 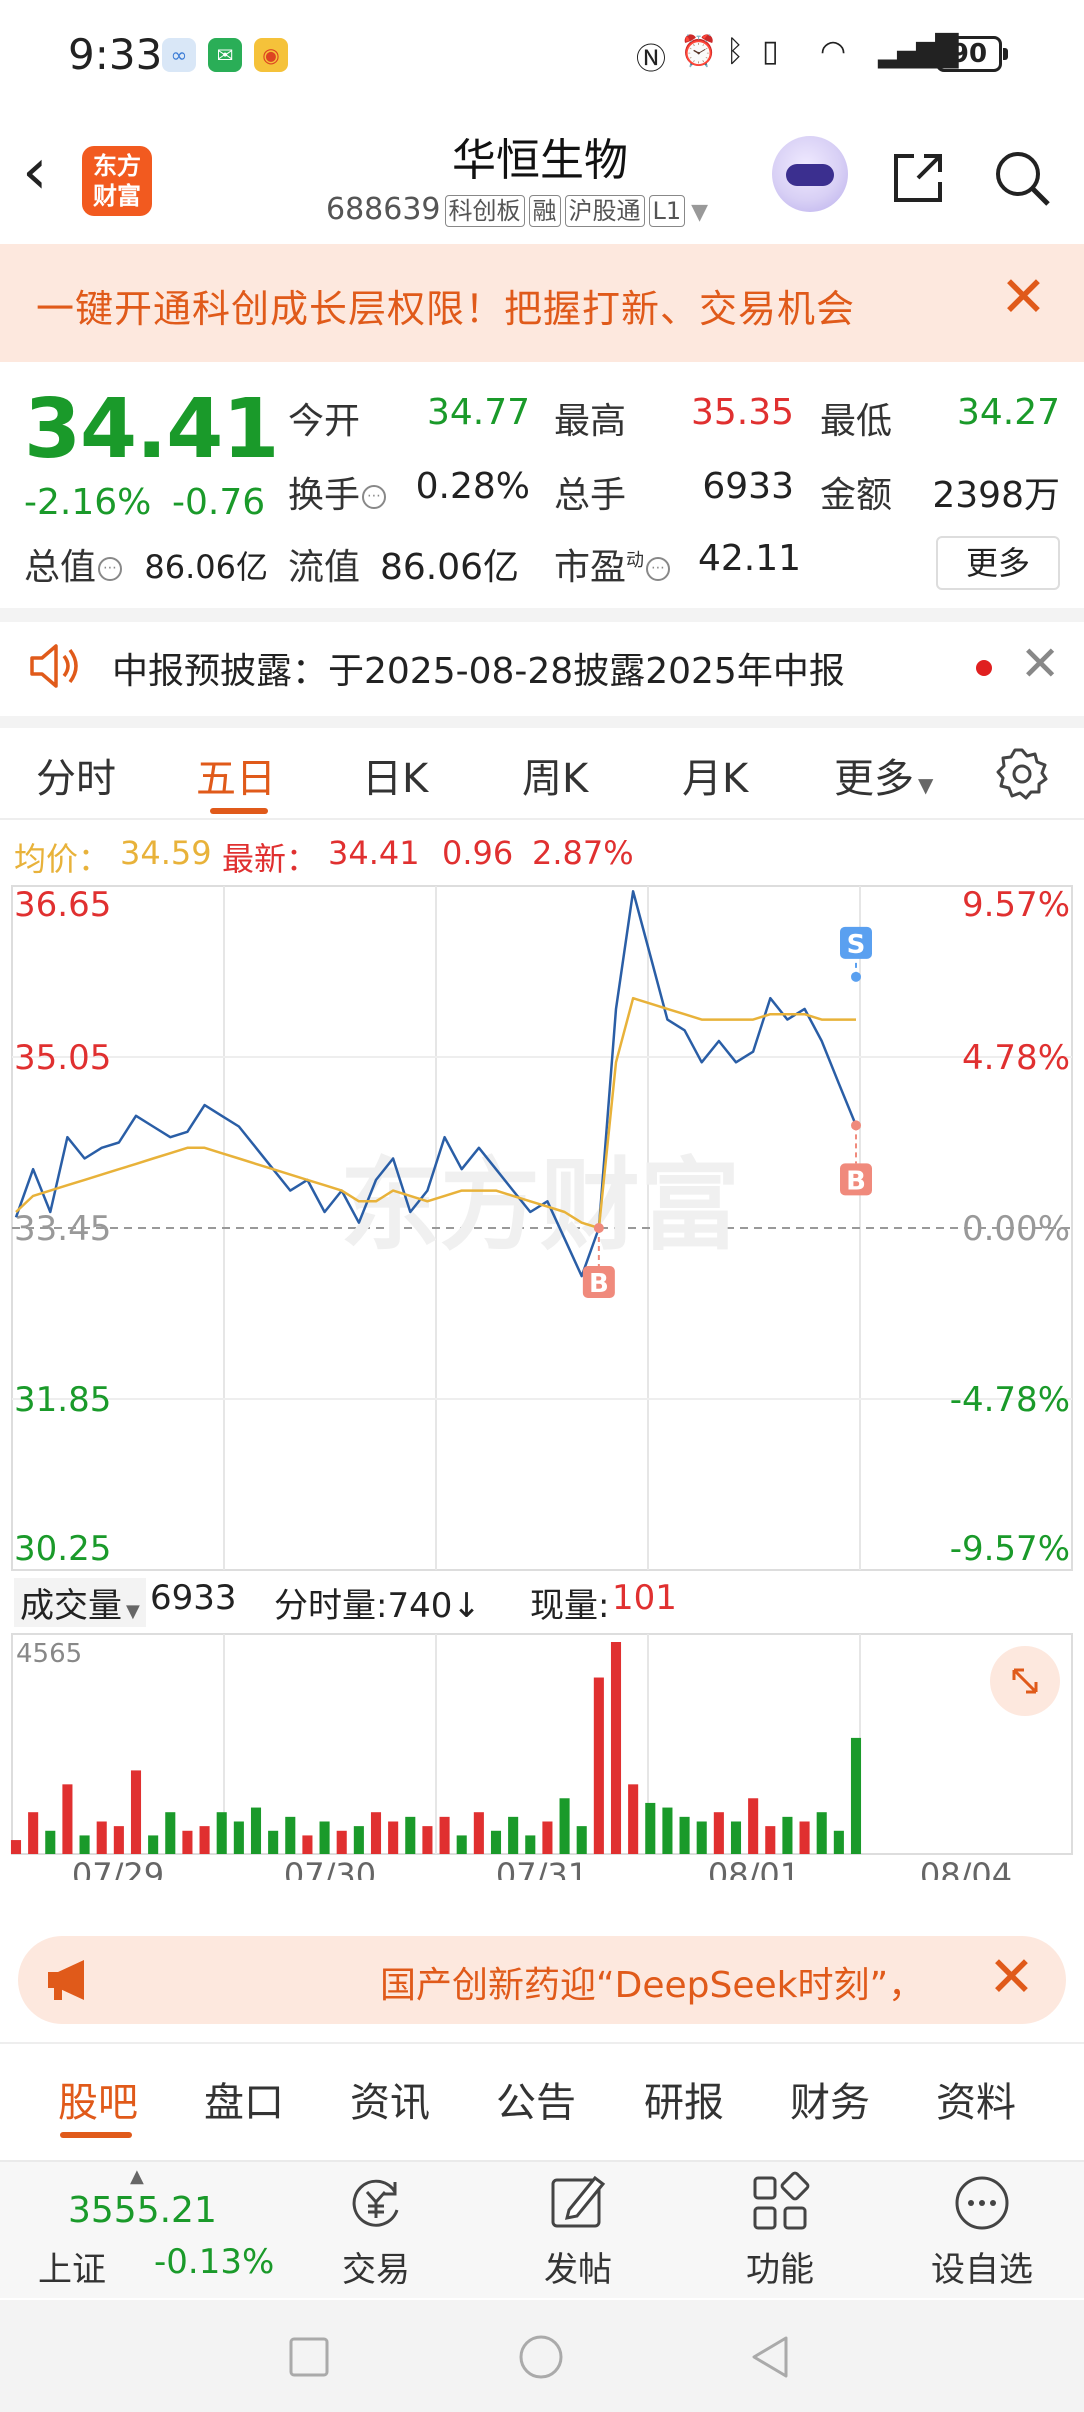 What do you see at coordinates (542, 722) in the screenshot?
I see `divider` at bounding box center [542, 722].